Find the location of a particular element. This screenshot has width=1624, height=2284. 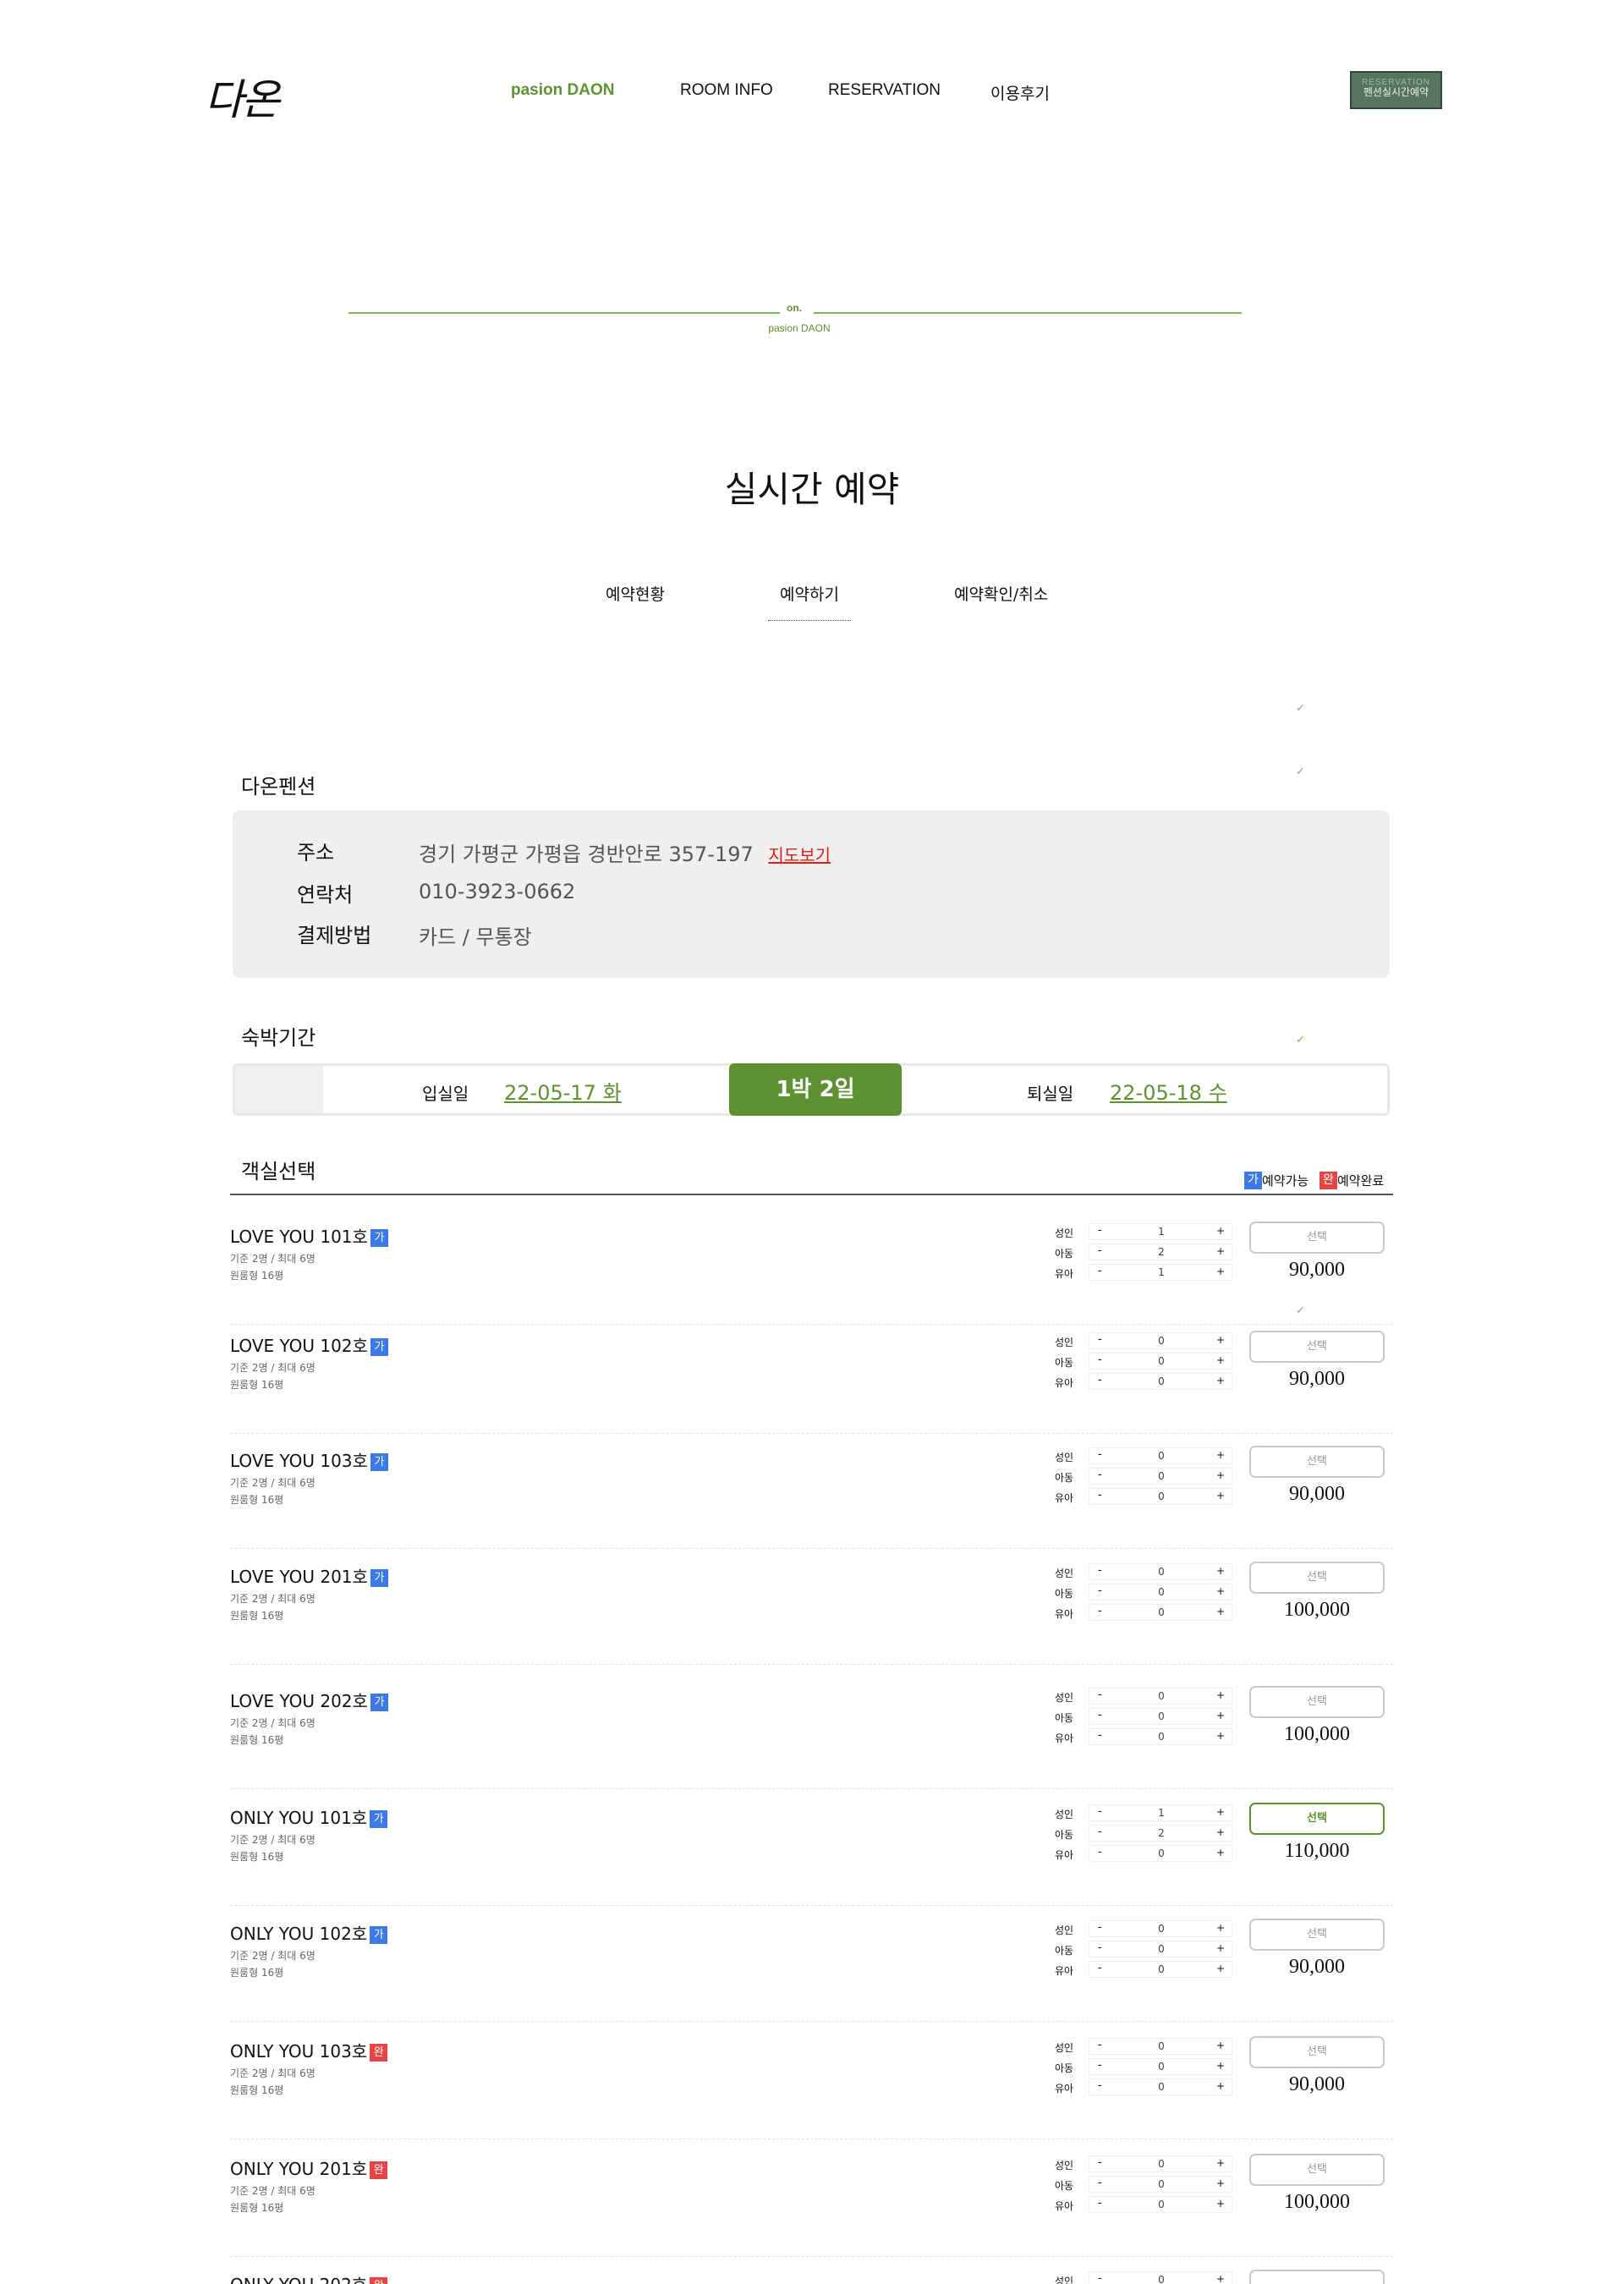

realtime-reservation-button: RESERVATION 펜션실시간예약 is located at coordinates (1396, 90).